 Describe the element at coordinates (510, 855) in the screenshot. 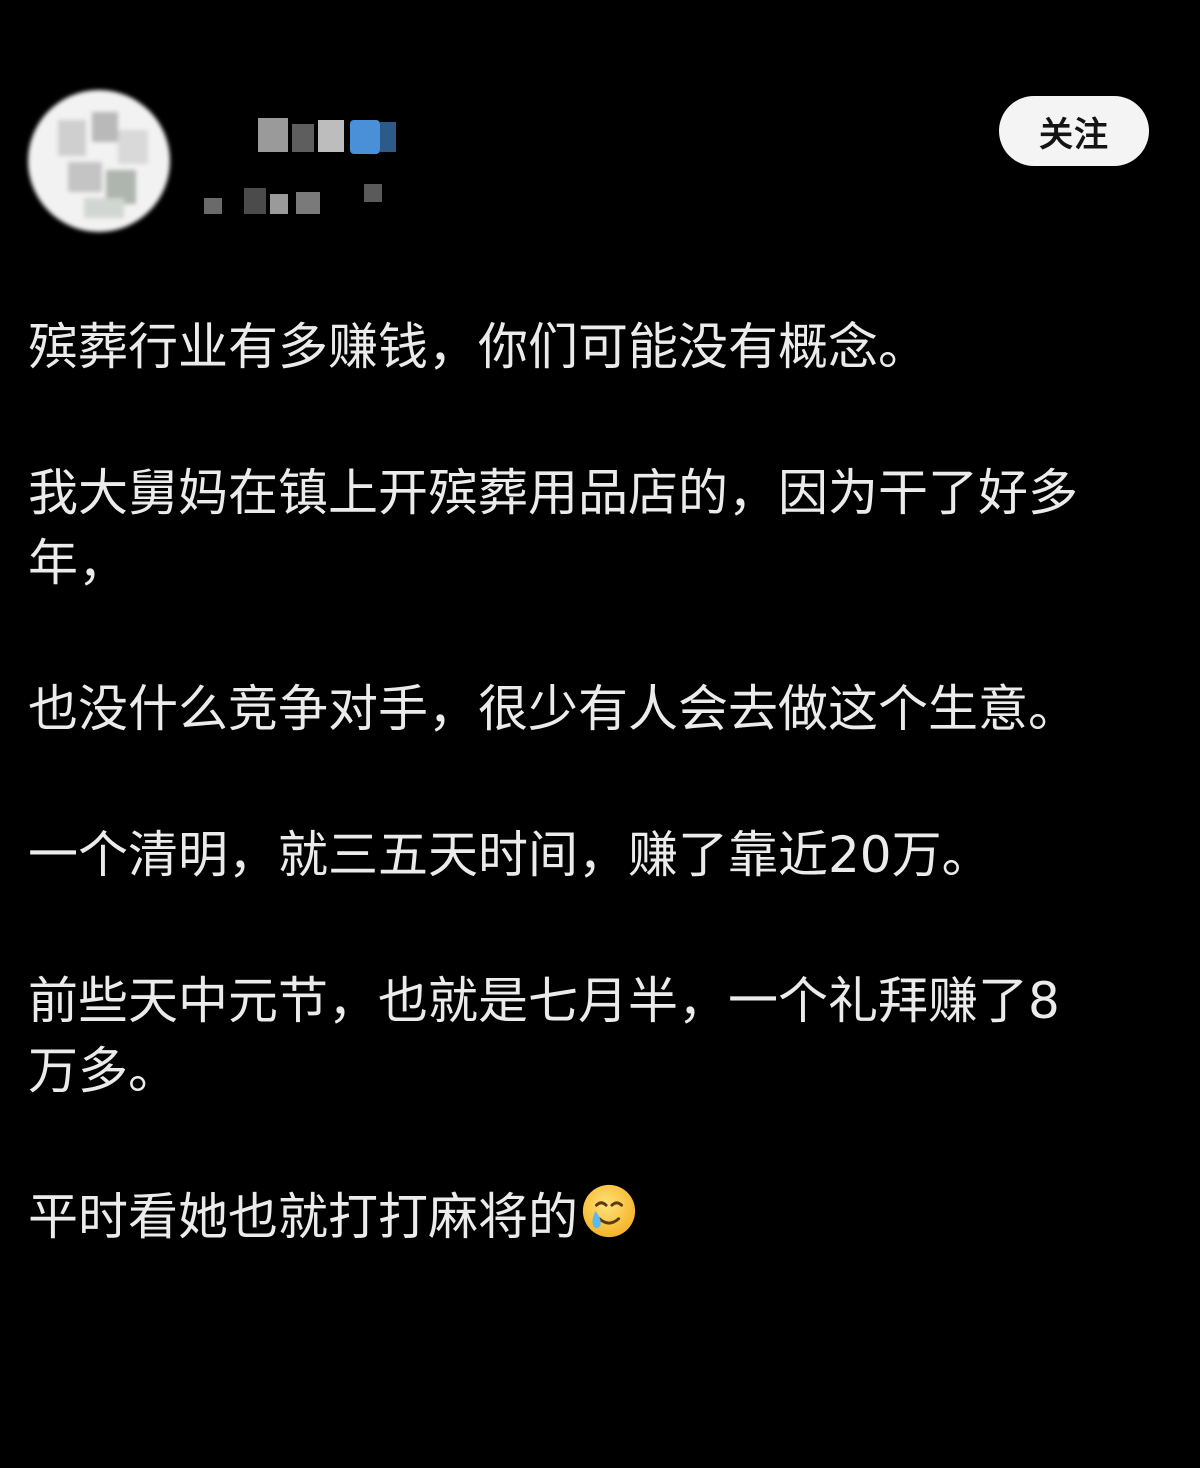

I see `post-paragraph: 一个清明，就三五天时间，赚了靠近20万。` at that location.